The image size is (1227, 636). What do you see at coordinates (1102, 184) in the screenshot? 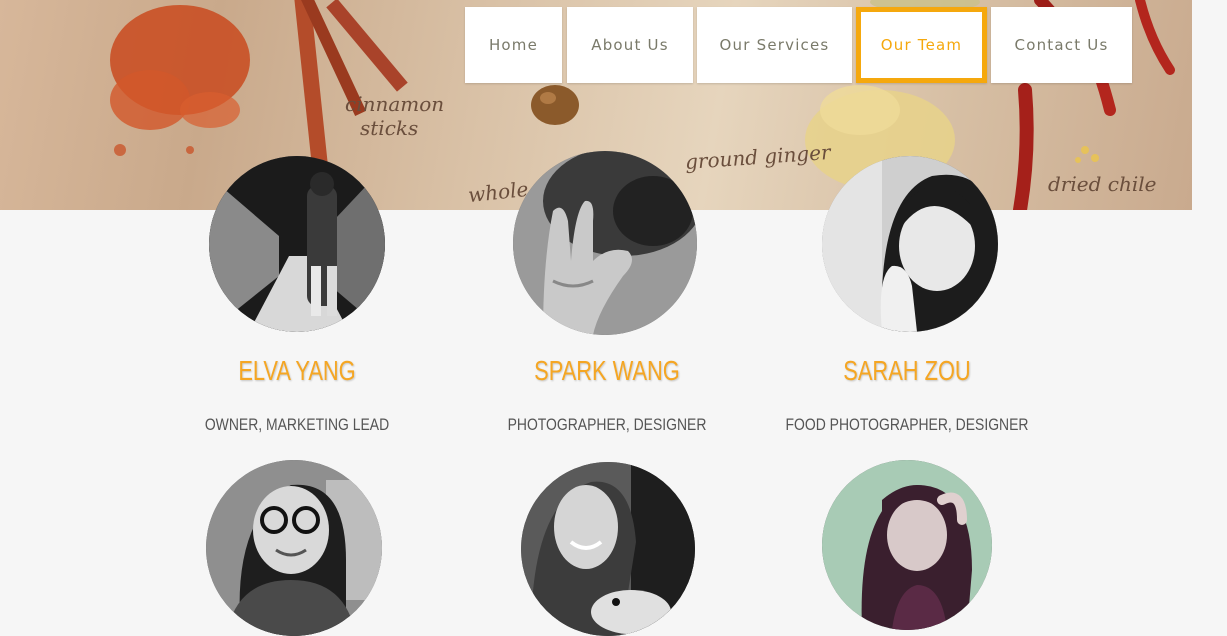
I see `hero-label-chile: dried chile` at bounding box center [1102, 184].